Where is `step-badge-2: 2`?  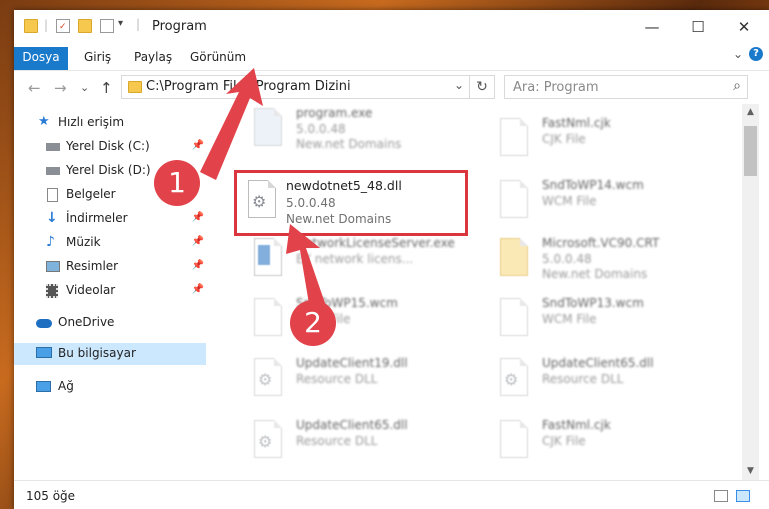 step-badge-2: 2 is located at coordinates (313, 323).